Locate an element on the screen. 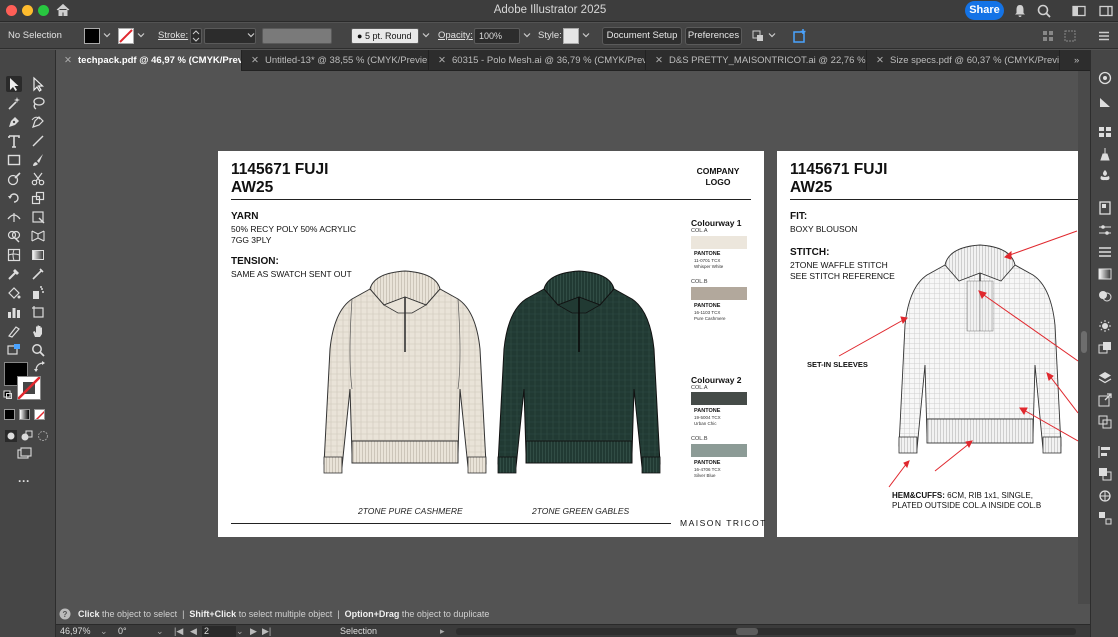 The width and height of the screenshot is (1118, 637). zoom-tool-icon is located at coordinates (38, 350).